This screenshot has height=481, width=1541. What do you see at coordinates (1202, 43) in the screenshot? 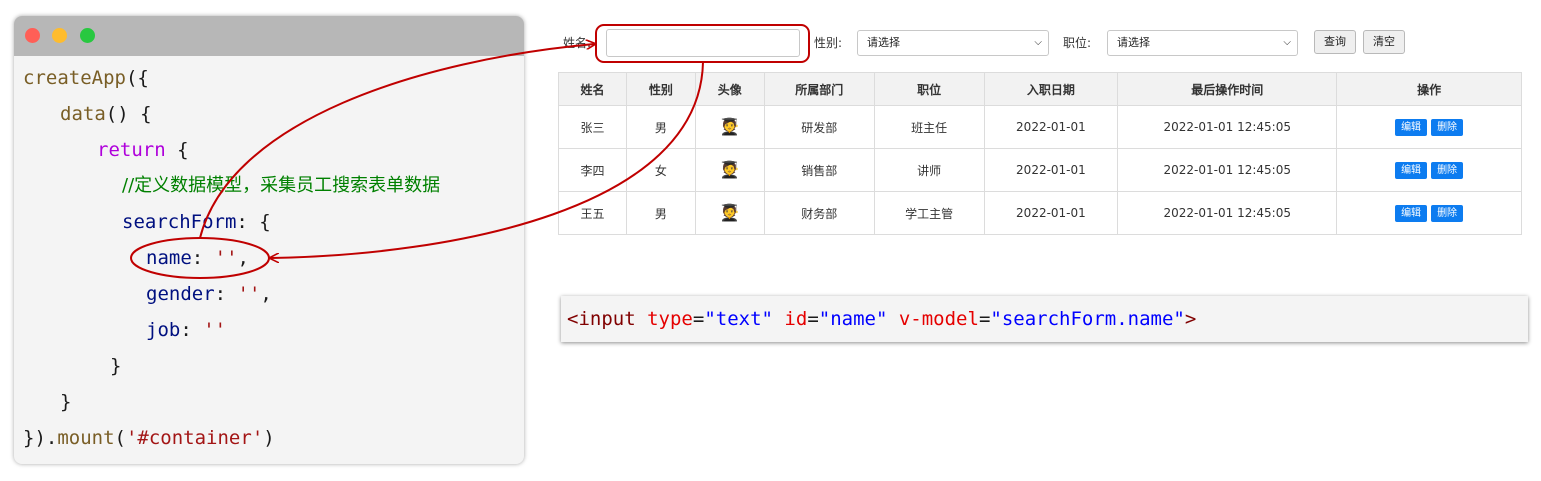
I see `job-select: 请选择 ⌵` at bounding box center [1202, 43].